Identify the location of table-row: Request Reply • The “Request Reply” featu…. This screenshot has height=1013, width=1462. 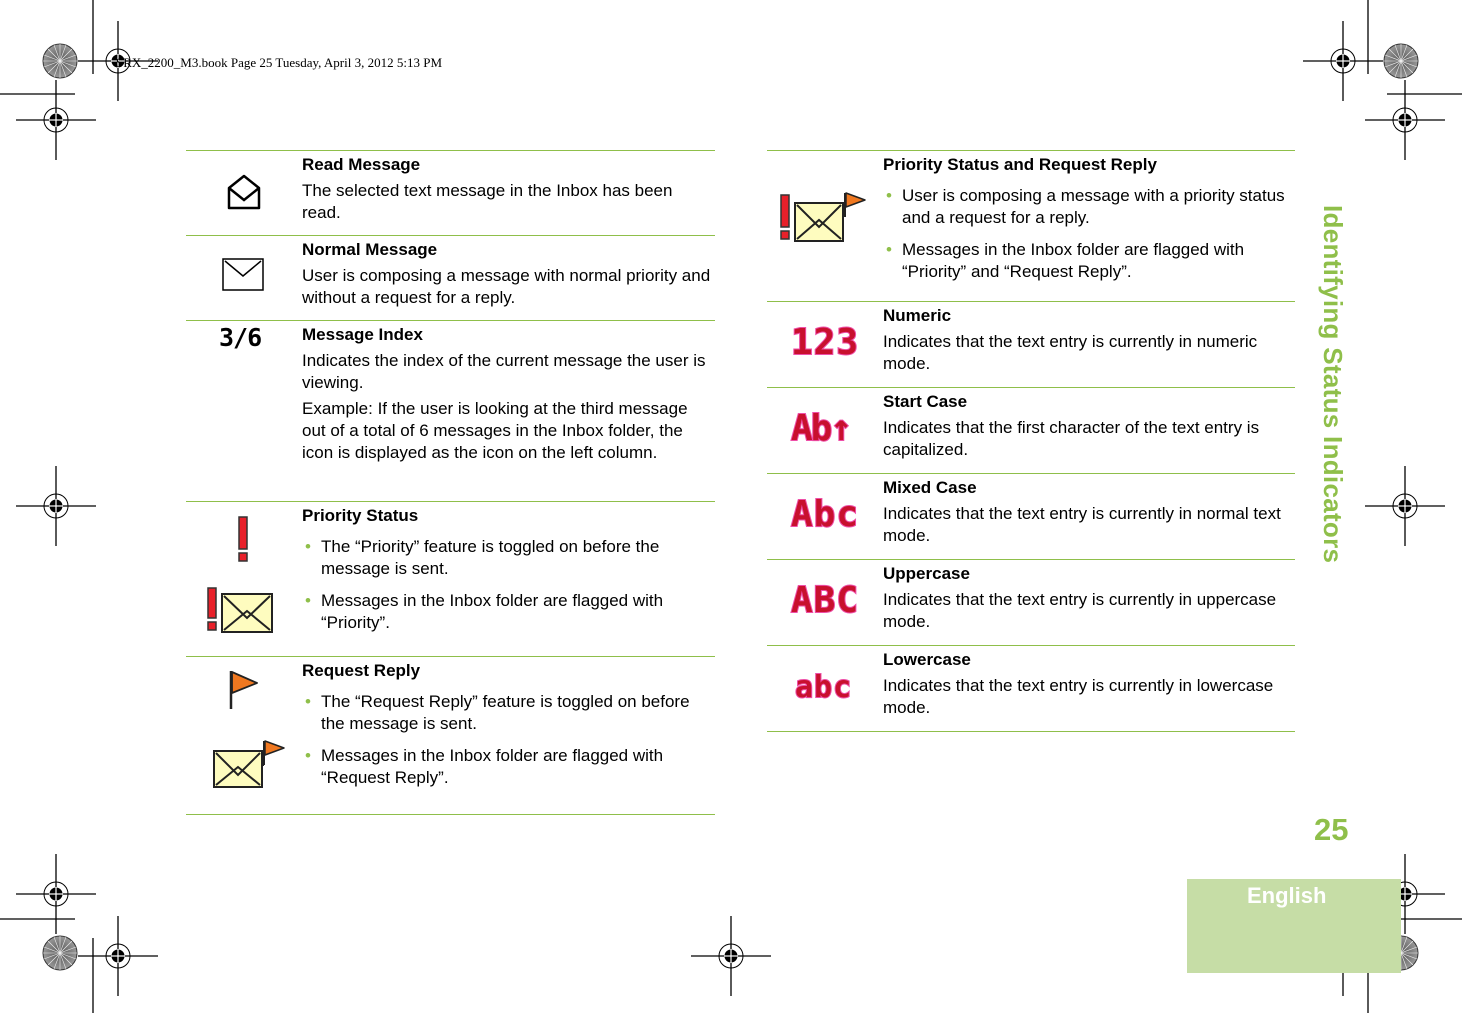
(450, 735).